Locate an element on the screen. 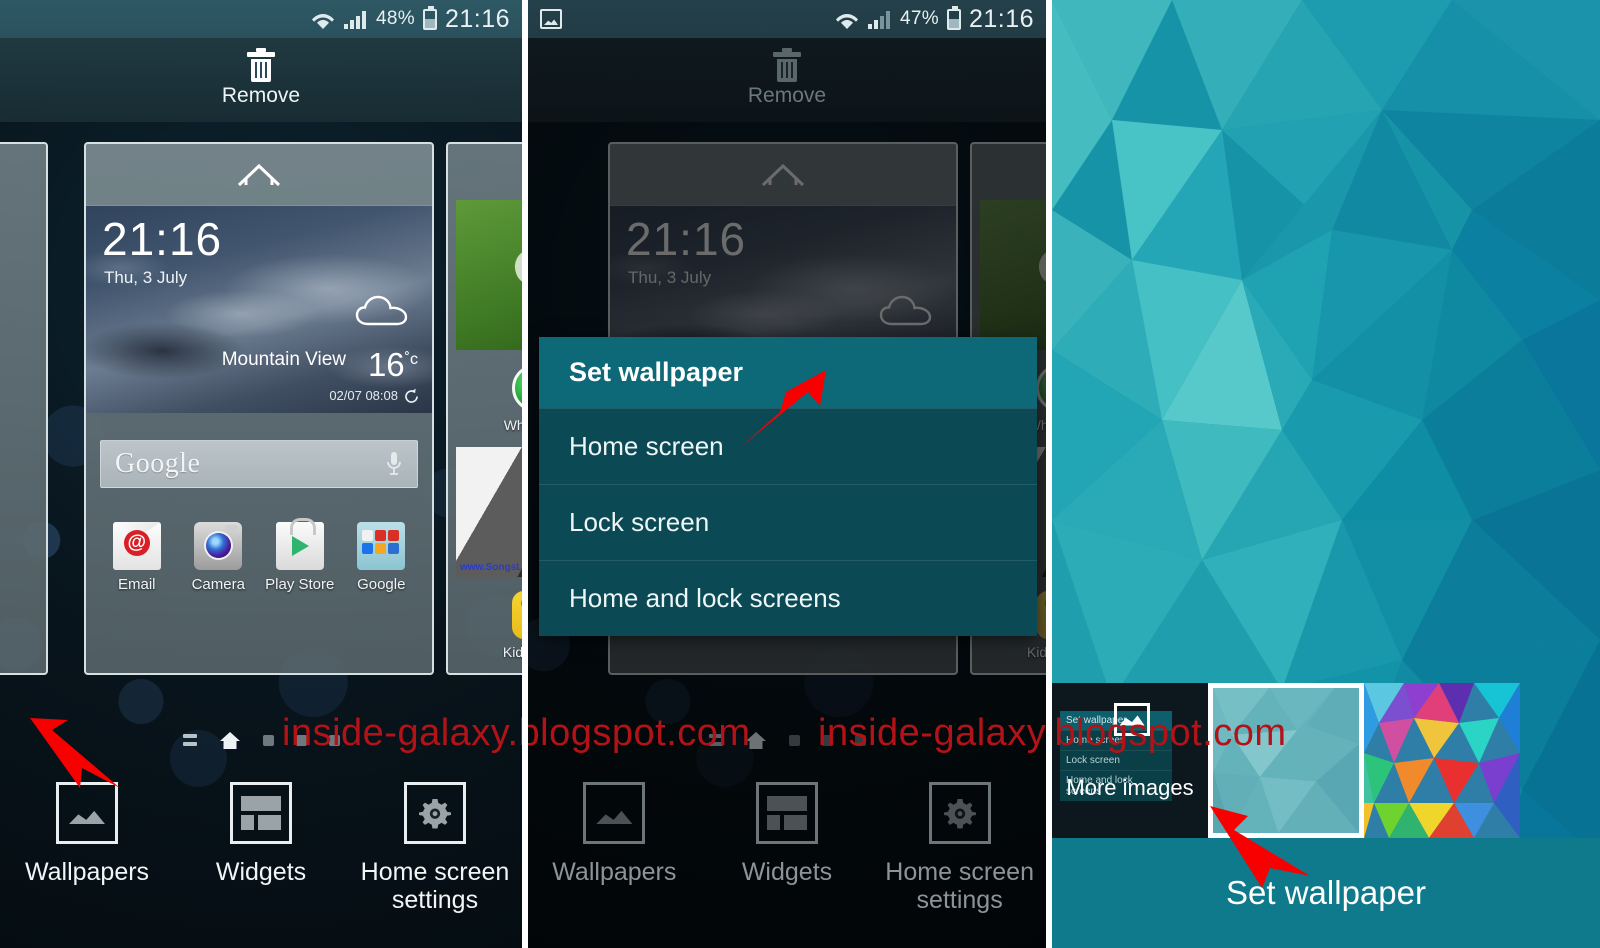  app-shortcut-row: Email Camera Play Store is located at coordinates (259, 555).